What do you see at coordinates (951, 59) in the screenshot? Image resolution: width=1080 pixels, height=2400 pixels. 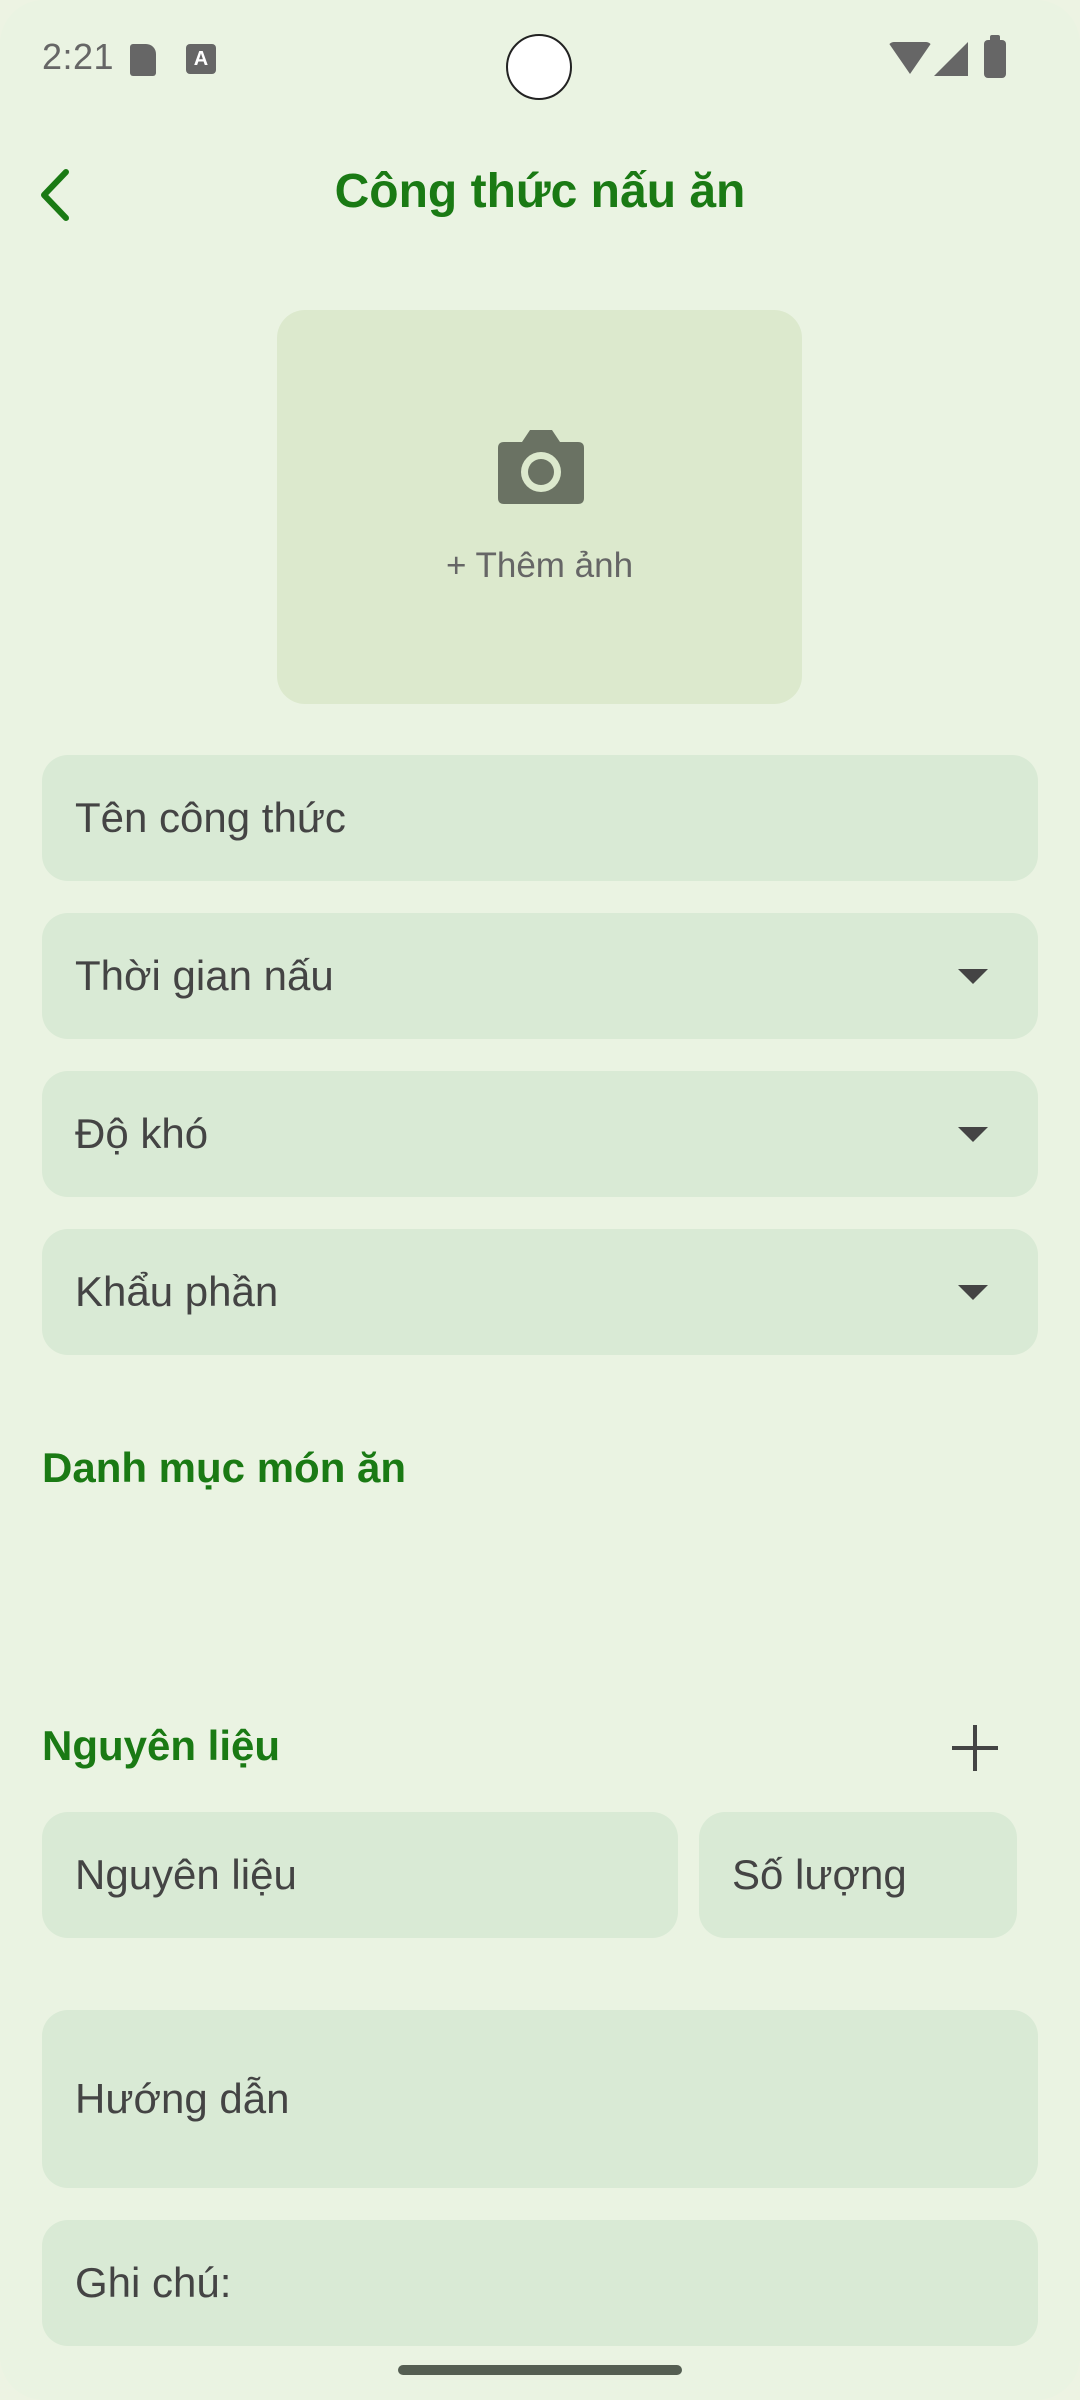 I see `signal-icon` at bounding box center [951, 59].